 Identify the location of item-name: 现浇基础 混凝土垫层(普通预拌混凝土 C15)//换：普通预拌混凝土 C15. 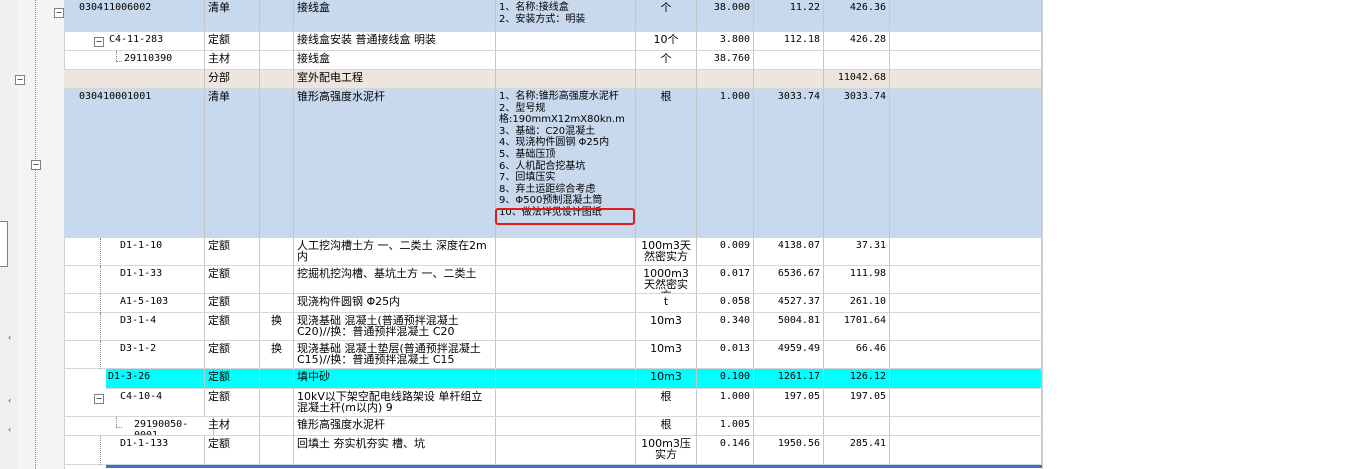
(395, 354).